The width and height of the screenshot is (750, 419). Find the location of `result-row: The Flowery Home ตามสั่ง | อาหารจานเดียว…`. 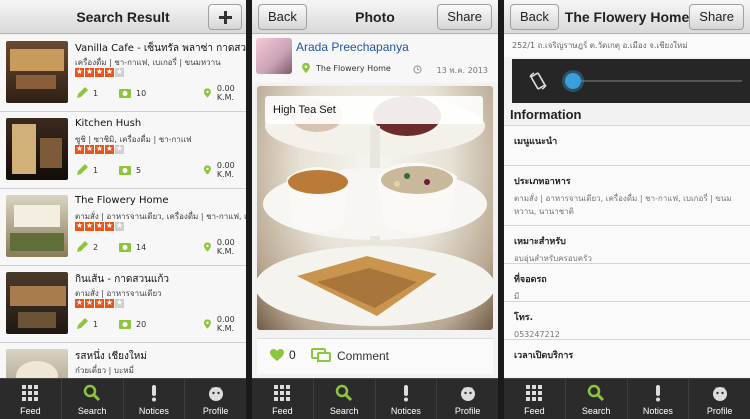

result-row: The Flowery Home ตามสั่ง | อาหารจานเดียว… is located at coordinates (123, 227).